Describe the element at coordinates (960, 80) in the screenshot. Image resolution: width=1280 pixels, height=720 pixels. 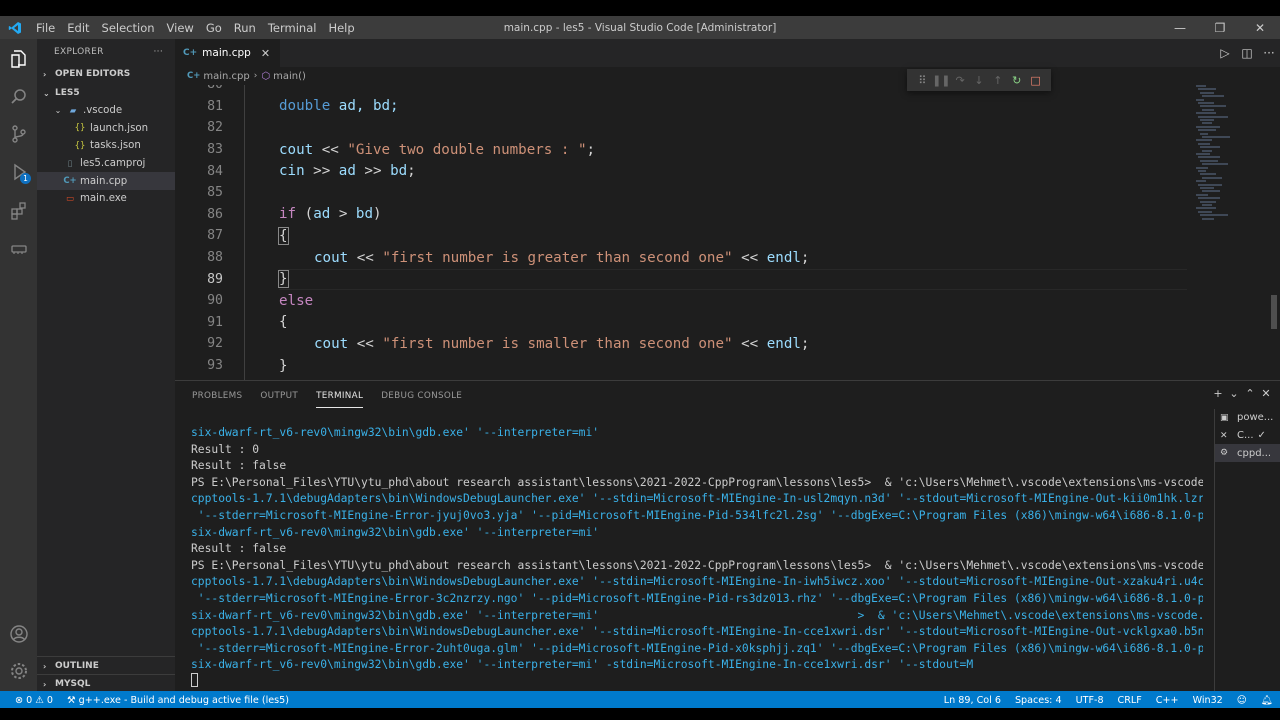
I see `step-over-icon: ↷` at that location.